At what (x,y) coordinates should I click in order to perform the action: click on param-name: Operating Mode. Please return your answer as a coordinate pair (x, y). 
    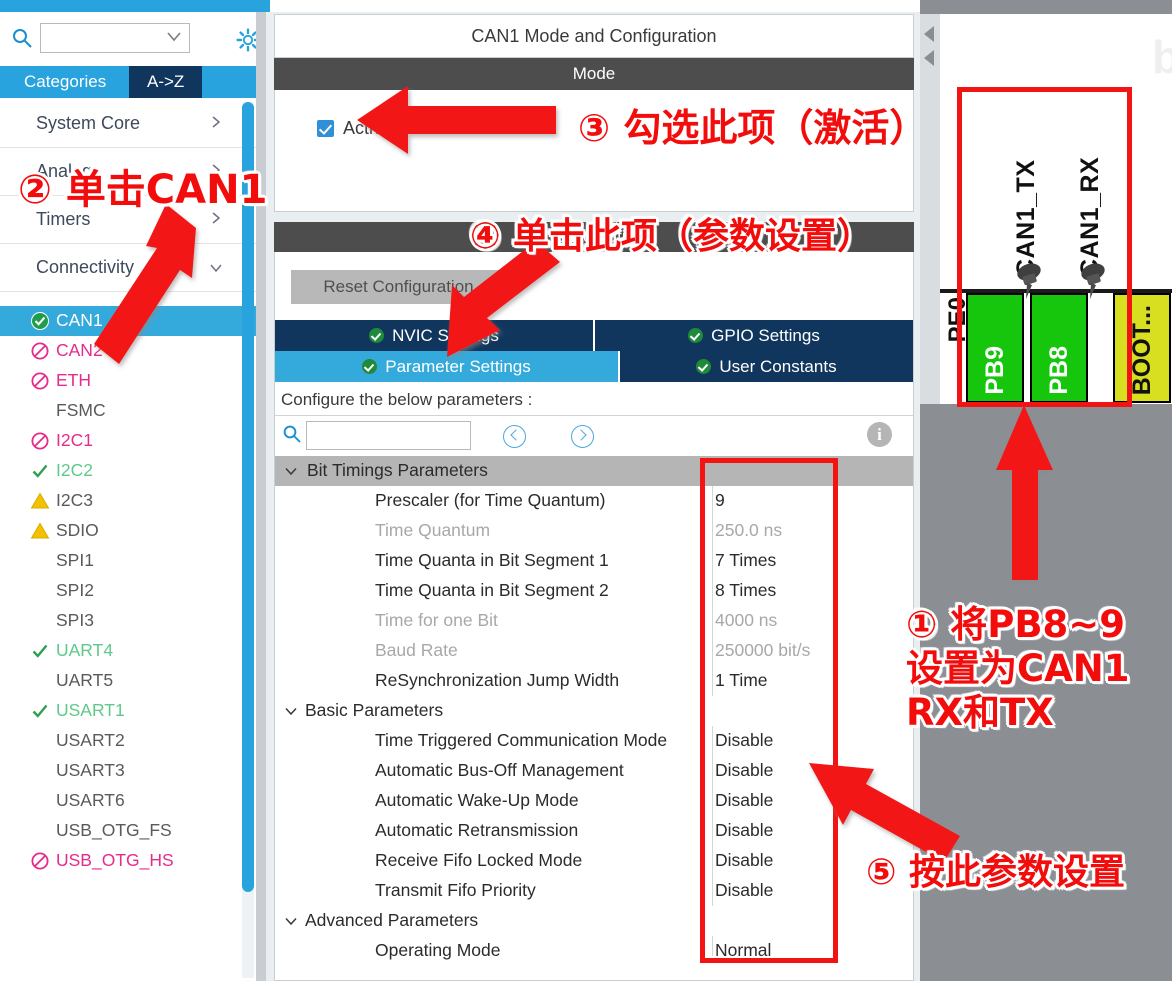
    Looking at the image, I should click on (438, 950).